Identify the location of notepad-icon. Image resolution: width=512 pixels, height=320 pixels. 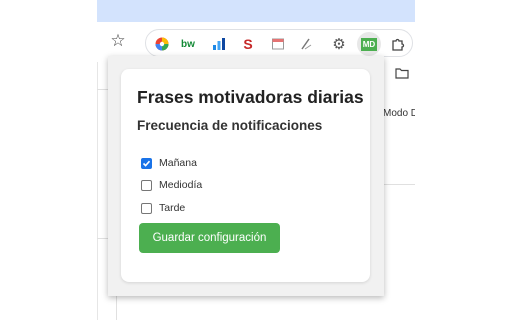
(278, 44).